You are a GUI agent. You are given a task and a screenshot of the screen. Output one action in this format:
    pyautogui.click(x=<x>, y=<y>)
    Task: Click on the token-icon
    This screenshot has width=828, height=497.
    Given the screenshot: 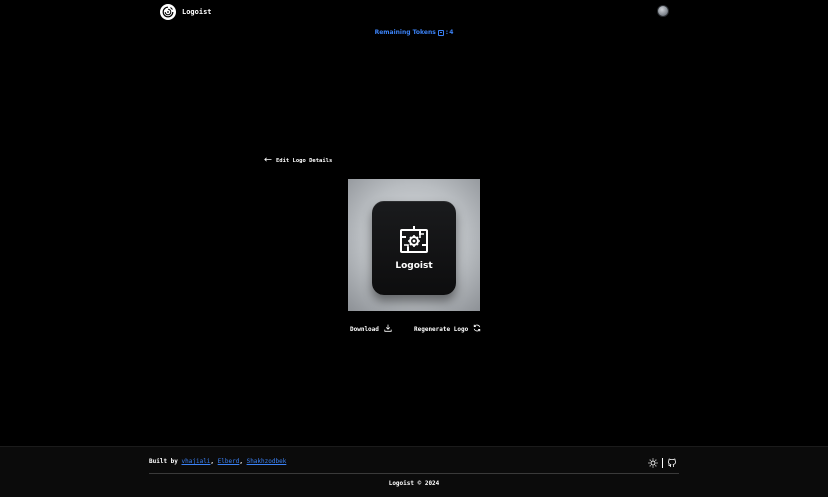 What is the action you would take?
    pyautogui.click(x=440, y=32)
    